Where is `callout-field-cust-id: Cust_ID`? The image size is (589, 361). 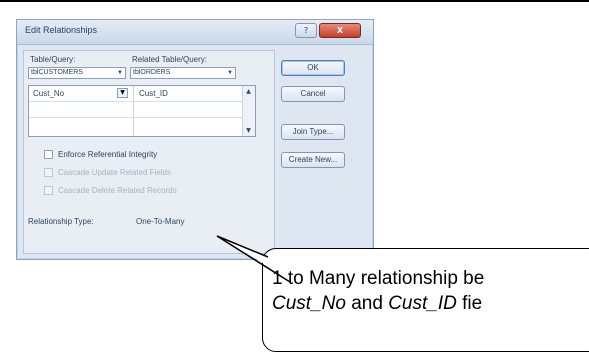
callout-field-cust-id: Cust_ID is located at coordinates (422, 303).